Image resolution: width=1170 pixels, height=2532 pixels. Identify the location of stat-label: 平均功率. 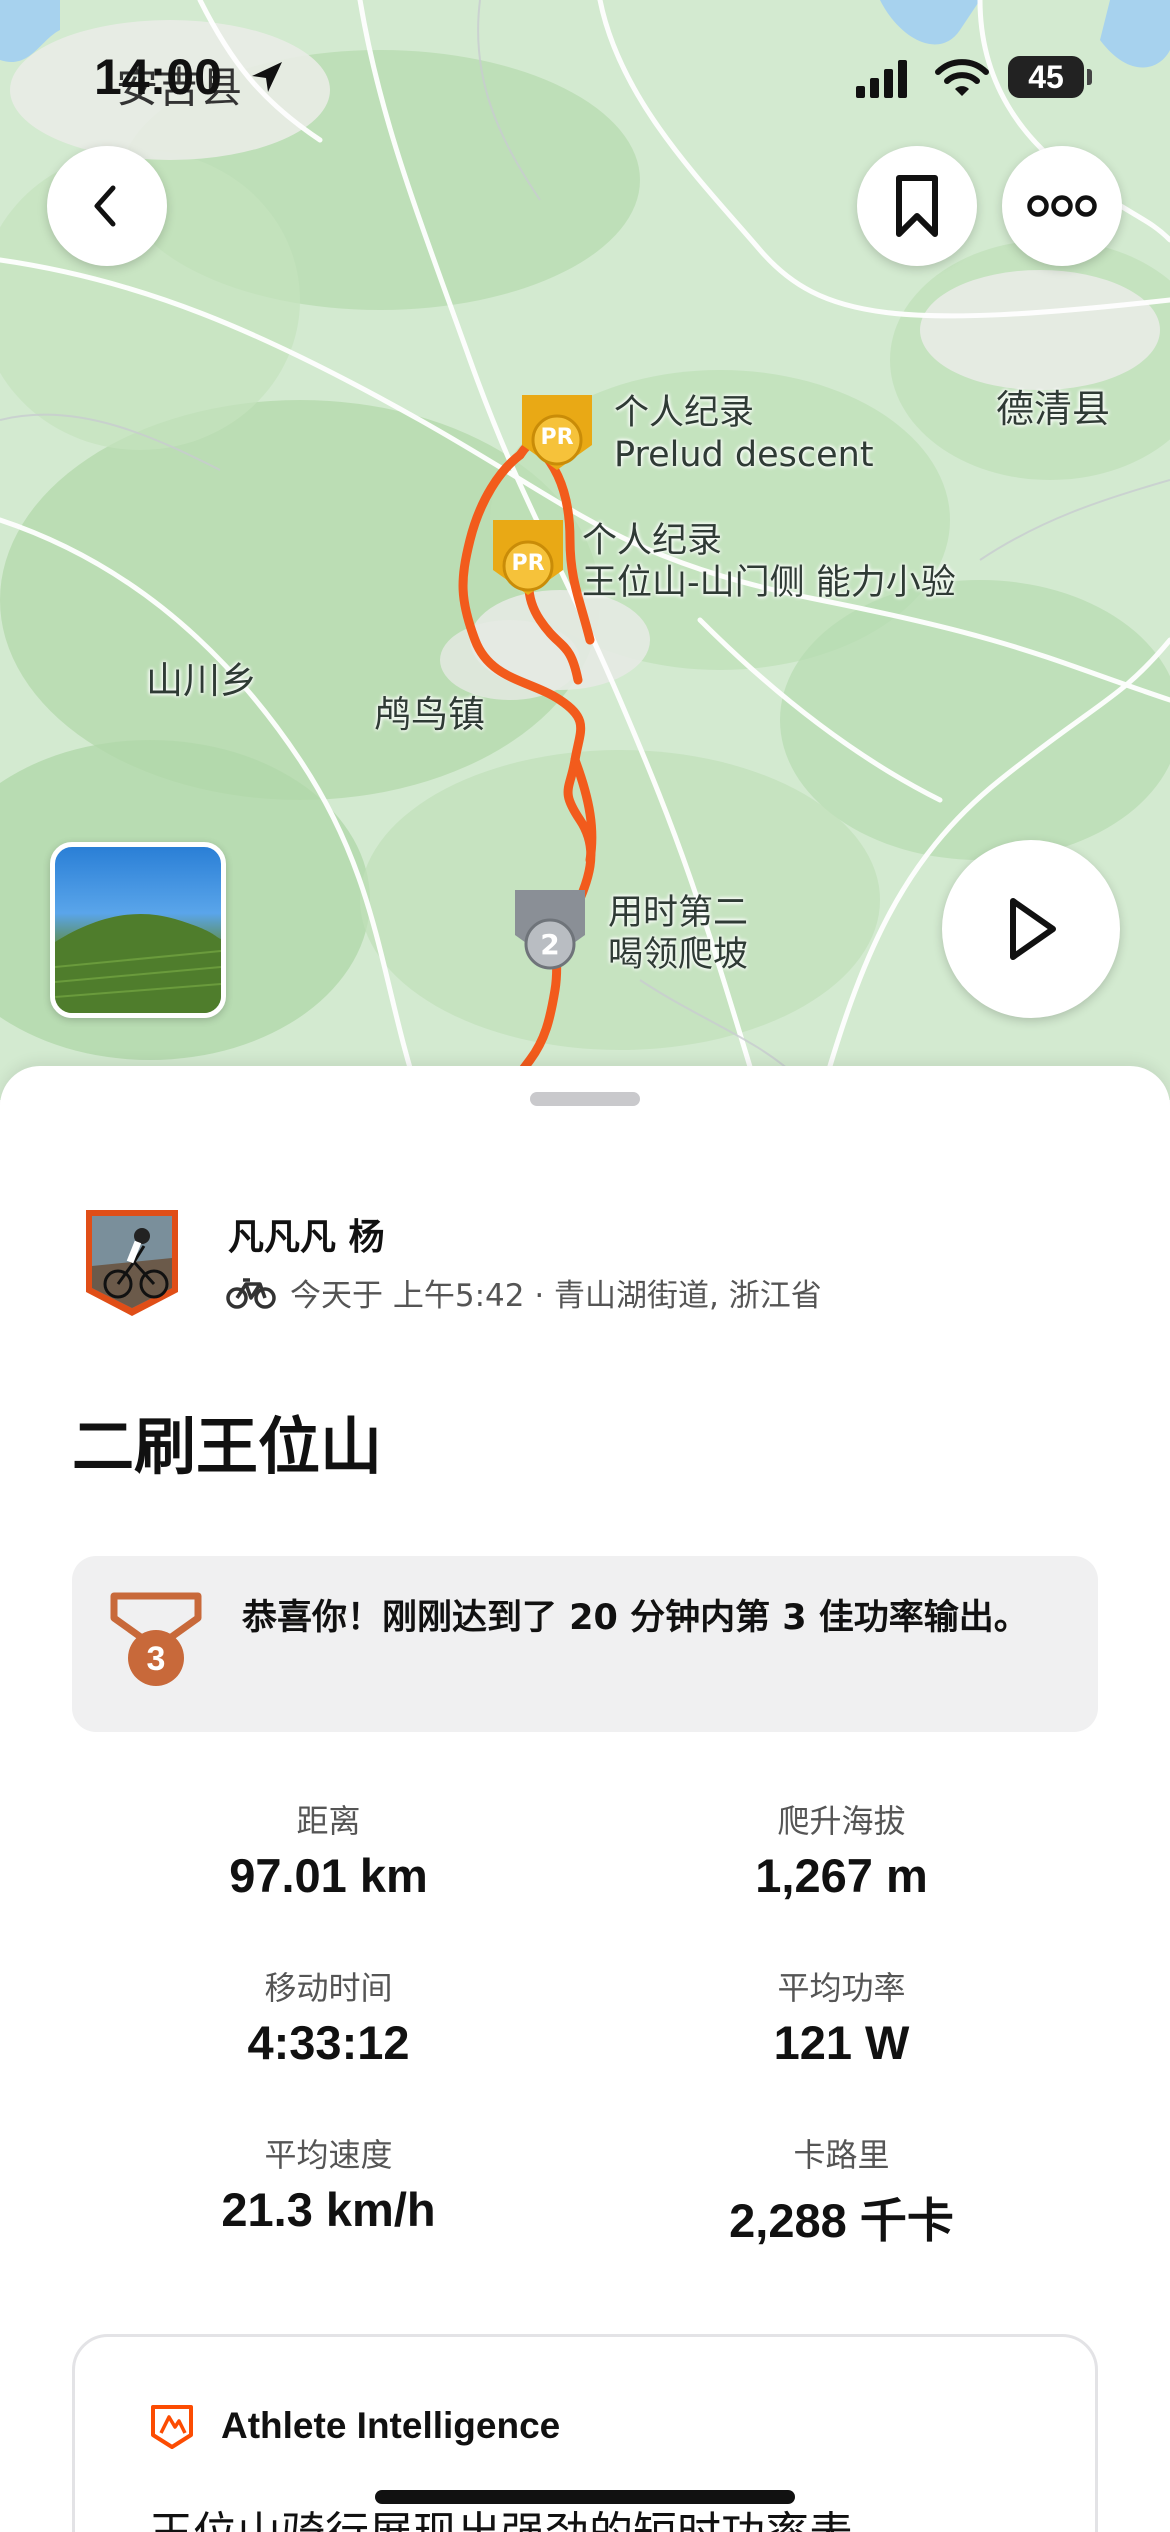
(841, 1988).